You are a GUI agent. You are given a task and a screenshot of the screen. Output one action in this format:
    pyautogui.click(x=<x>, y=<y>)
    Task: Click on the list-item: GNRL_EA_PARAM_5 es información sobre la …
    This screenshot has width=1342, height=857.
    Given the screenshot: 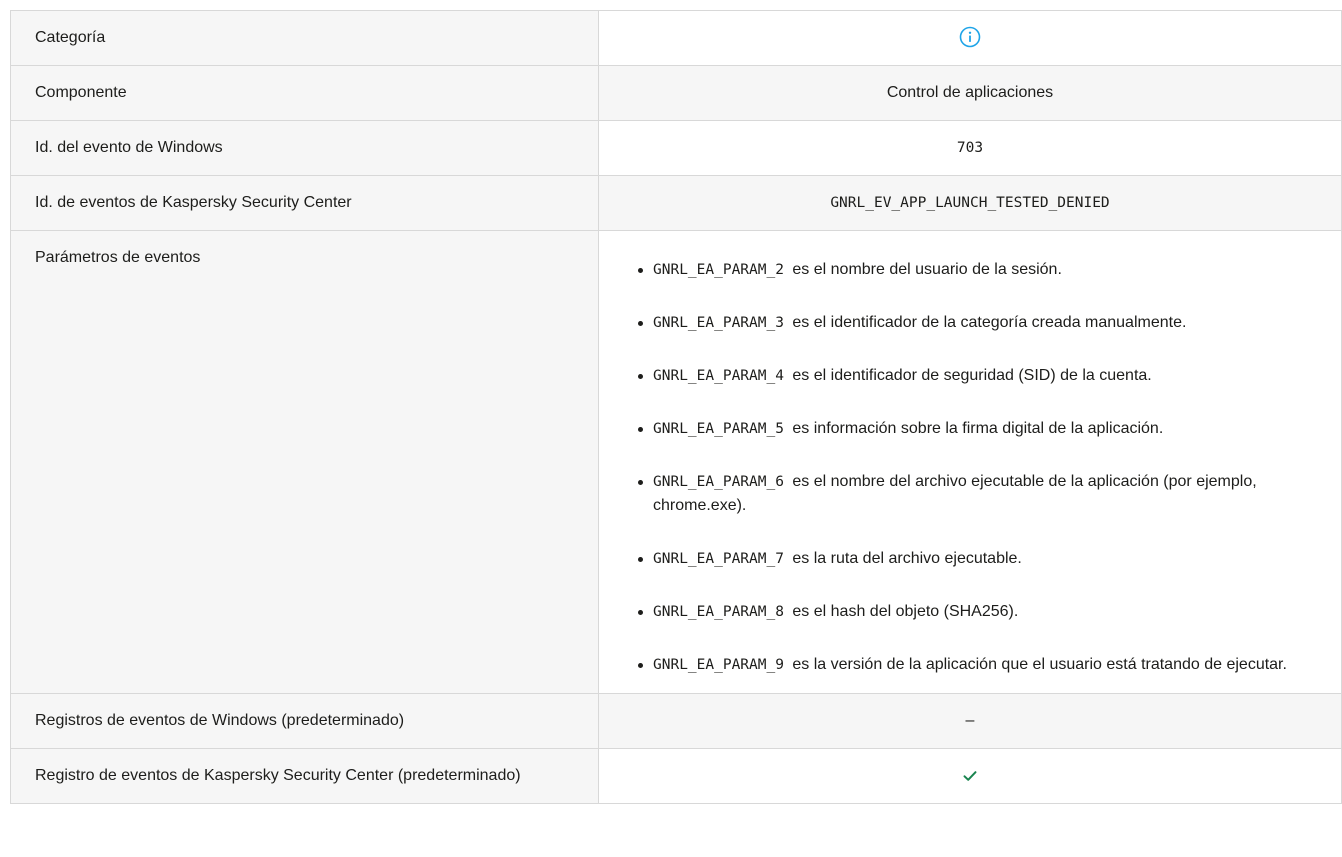 What is the action you would take?
    pyautogui.click(x=982, y=429)
    